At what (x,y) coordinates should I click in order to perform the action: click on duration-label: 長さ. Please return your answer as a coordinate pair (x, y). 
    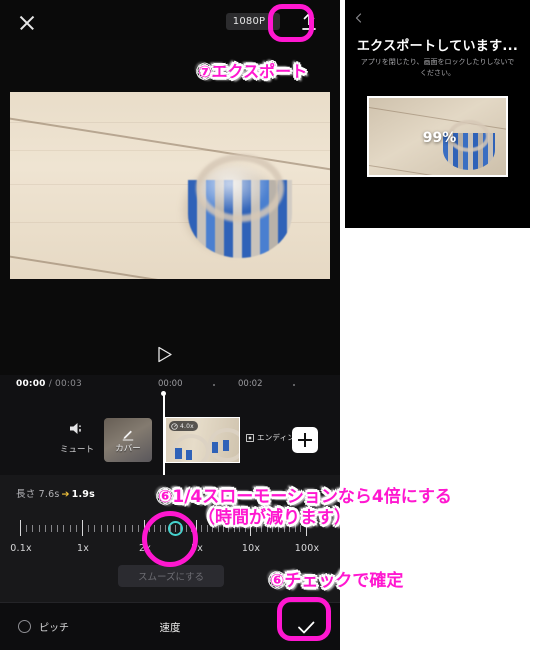
    Looking at the image, I should click on (26, 494).